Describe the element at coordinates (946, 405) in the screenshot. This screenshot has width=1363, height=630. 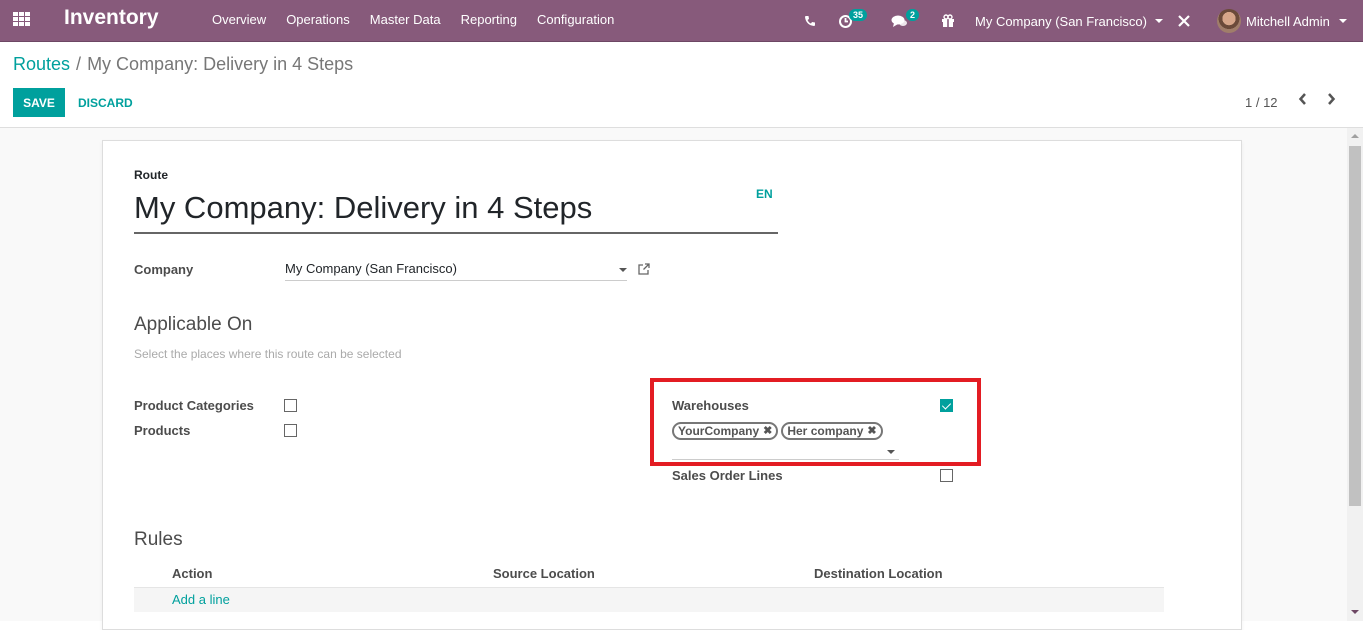
I see `warehouses-checkbox` at that location.